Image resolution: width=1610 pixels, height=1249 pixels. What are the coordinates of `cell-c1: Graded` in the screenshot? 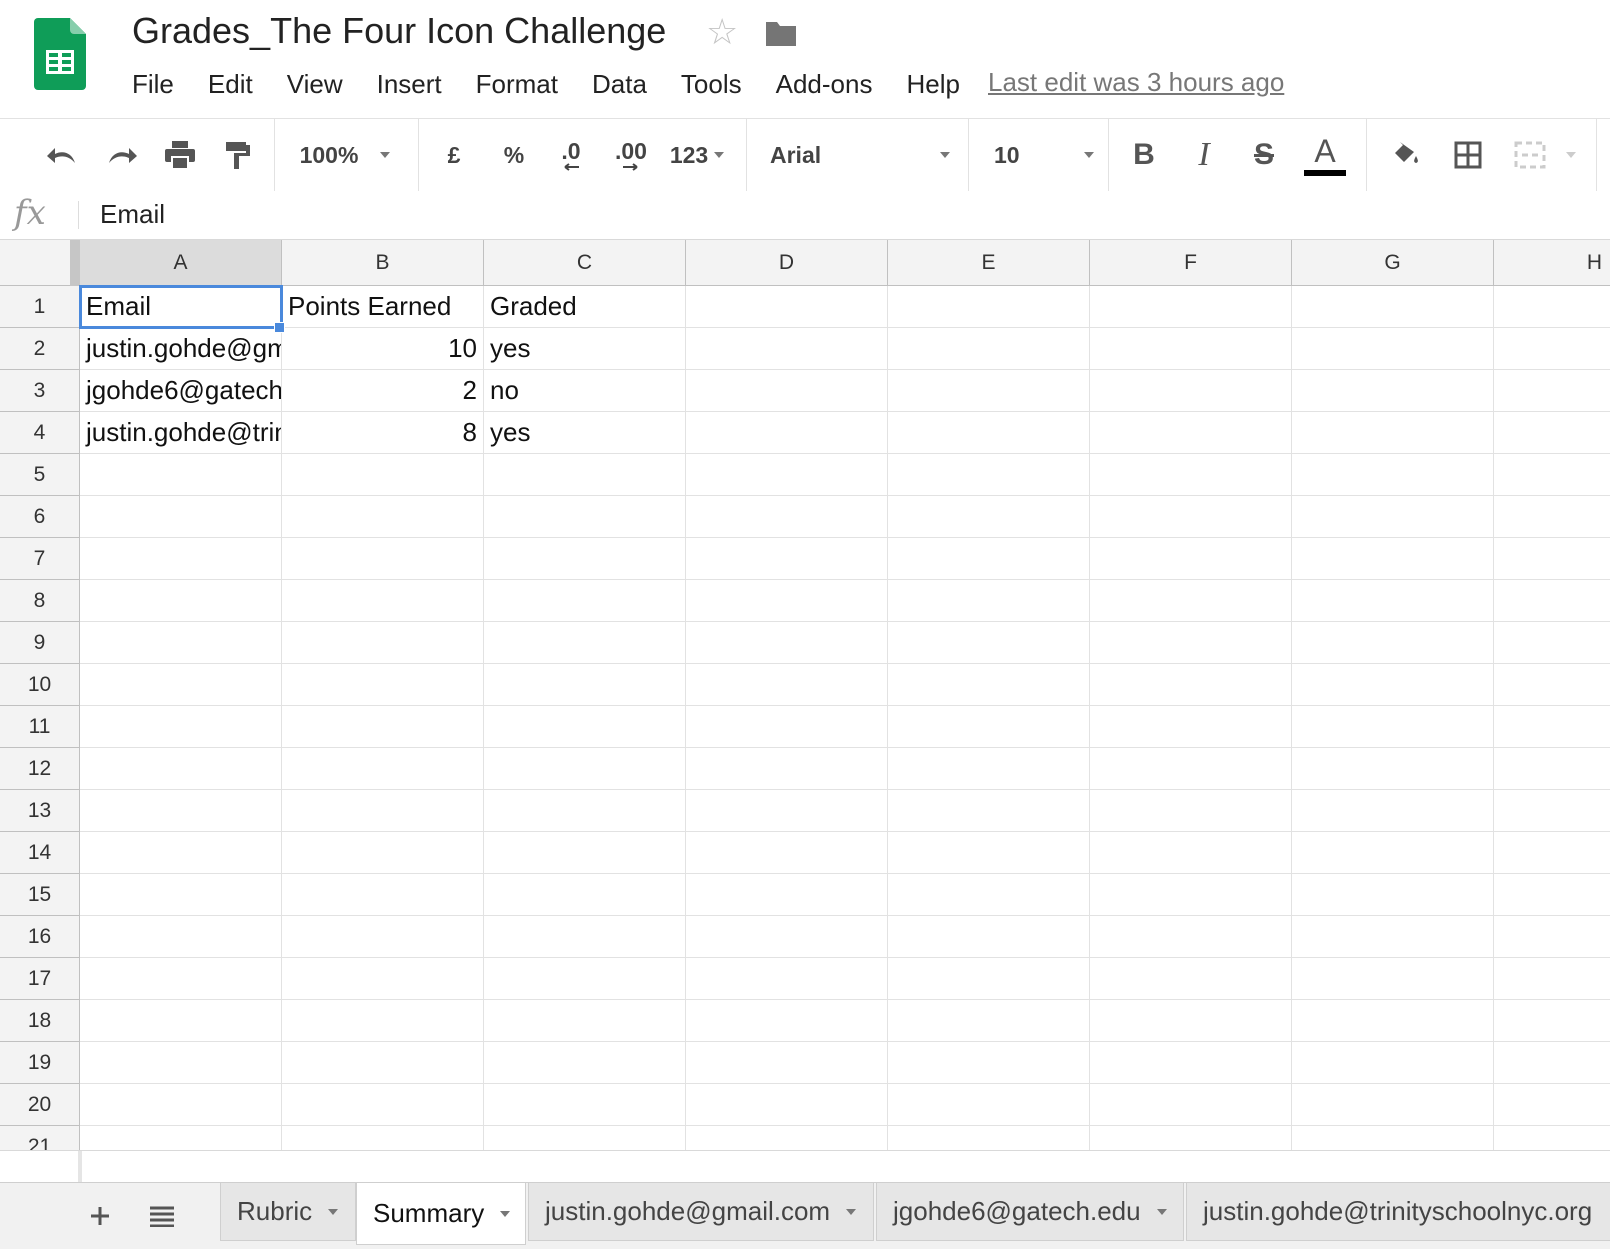 It's located at (585, 307).